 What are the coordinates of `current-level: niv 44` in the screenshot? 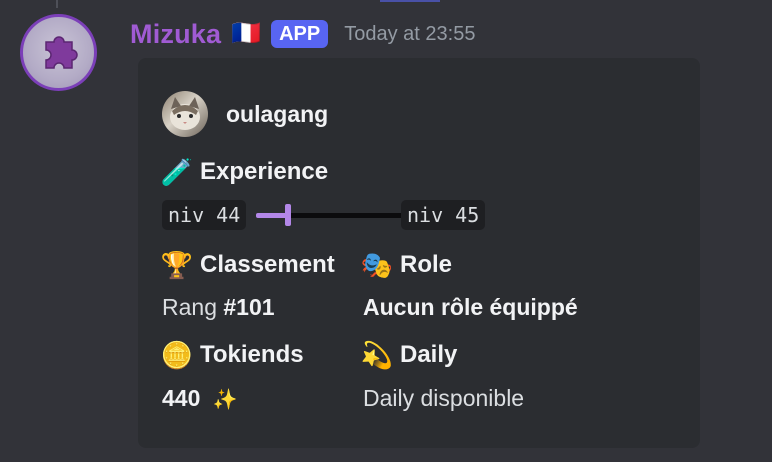 It's located at (204, 215).